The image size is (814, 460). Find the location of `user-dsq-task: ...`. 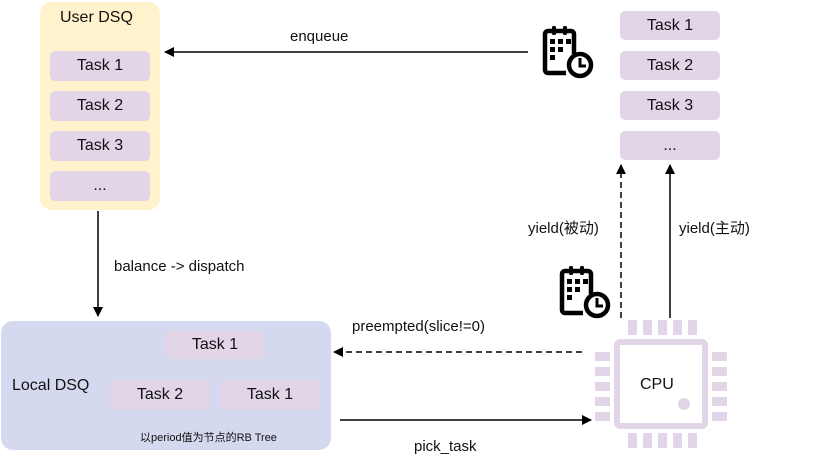

user-dsq-task: ... is located at coordinates (100, 186).